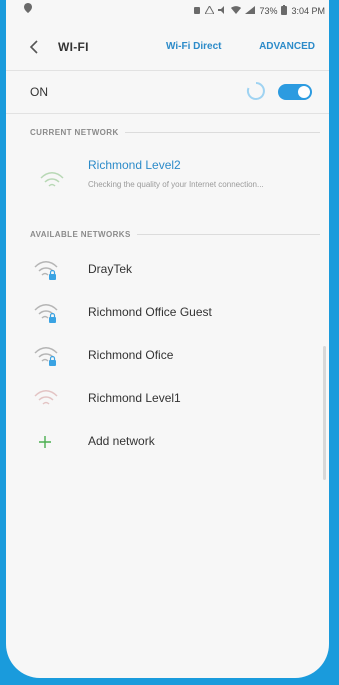 Image resolution: width=339 pixels, height=685 pixels. What do you see at coordinates (121, 441) in the screenshot?
I see `add-network-label: Add network` at bounding box center [121, 441].